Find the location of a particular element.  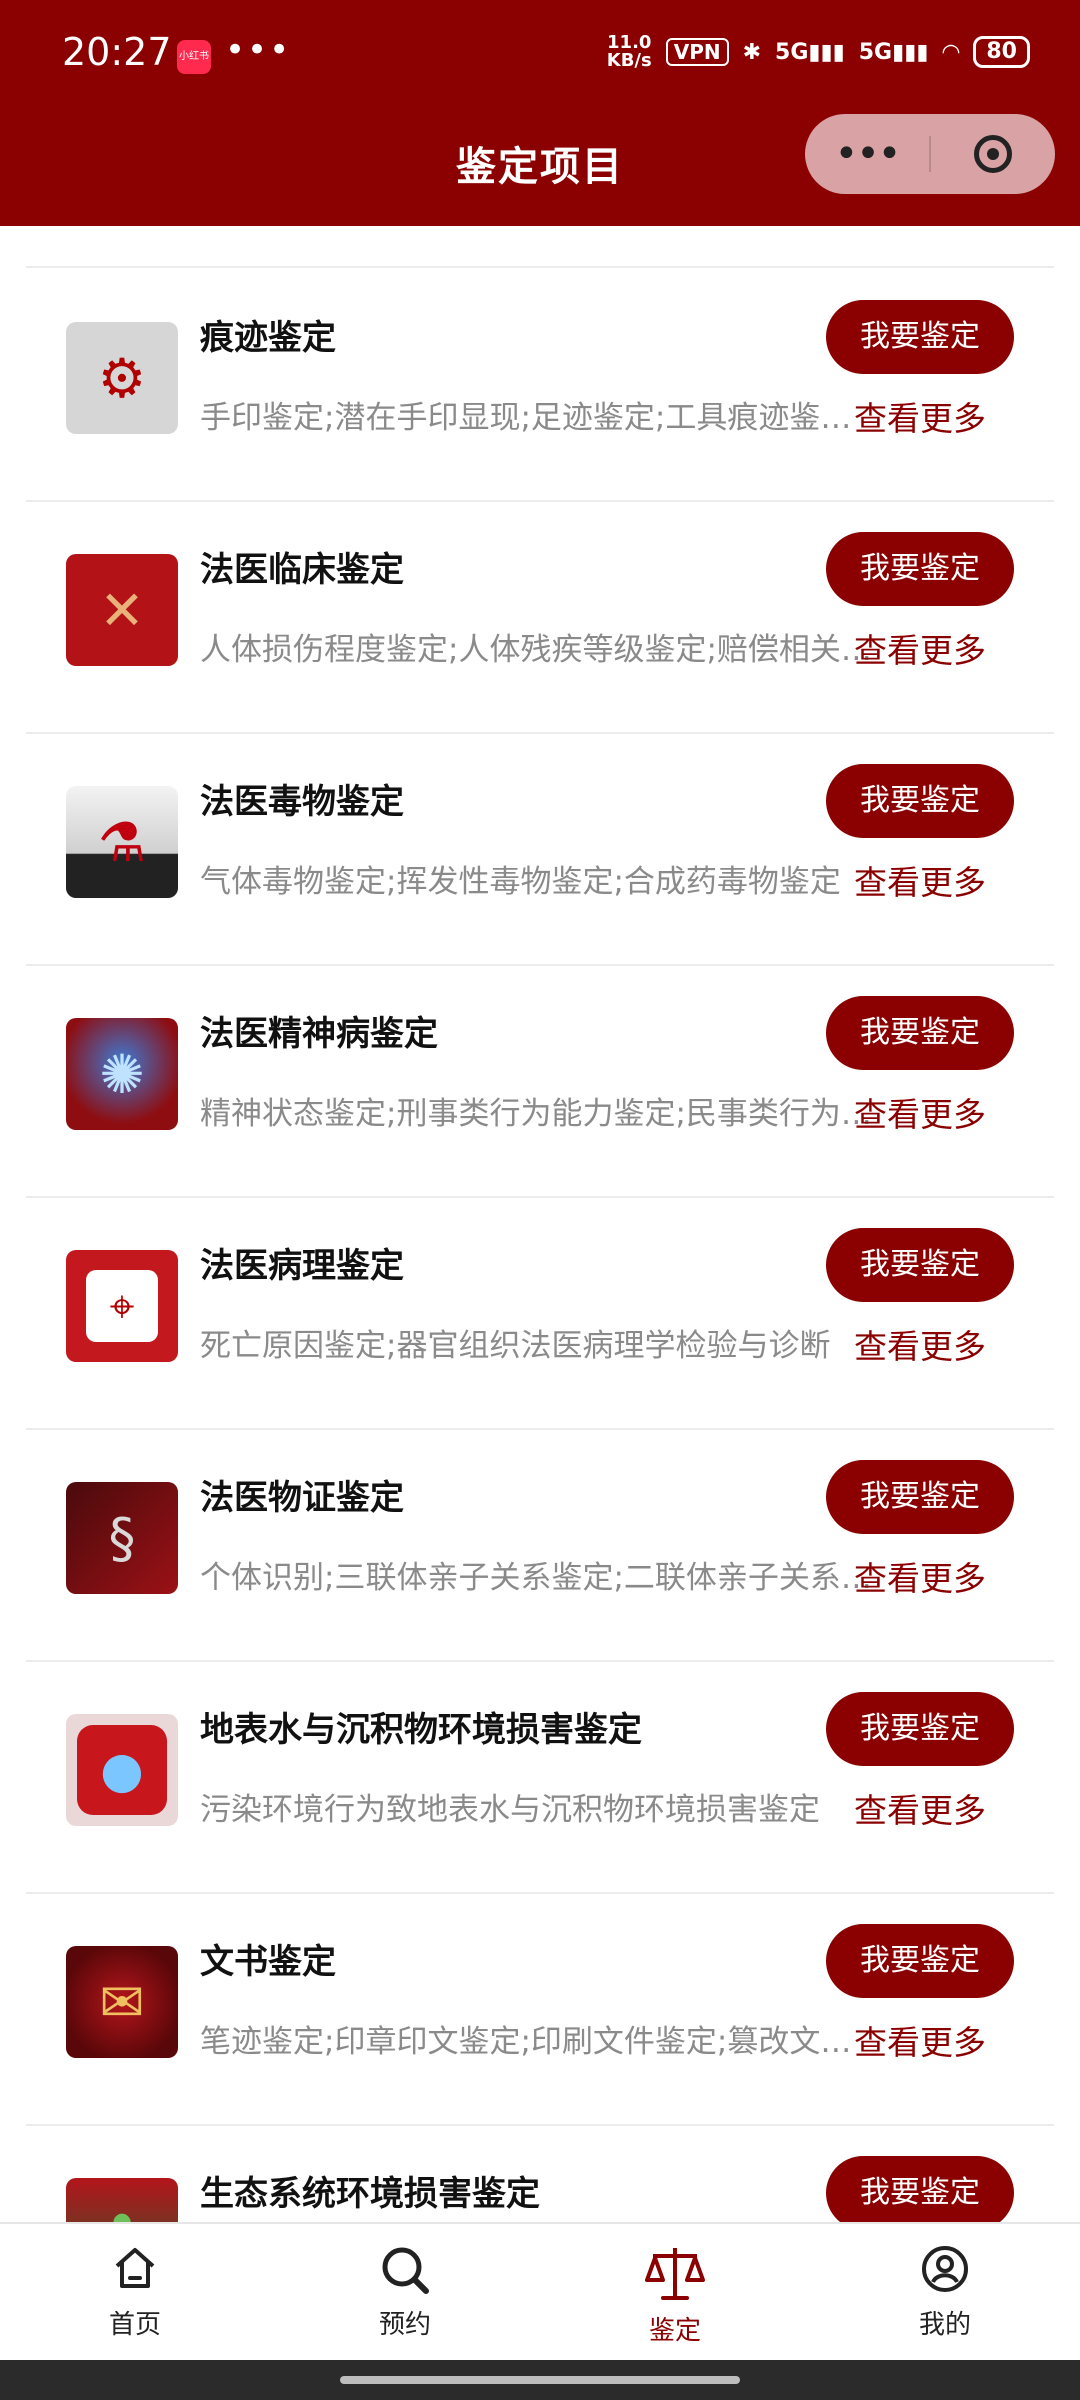

status-more: ••• is located at coordinates (258, 50).